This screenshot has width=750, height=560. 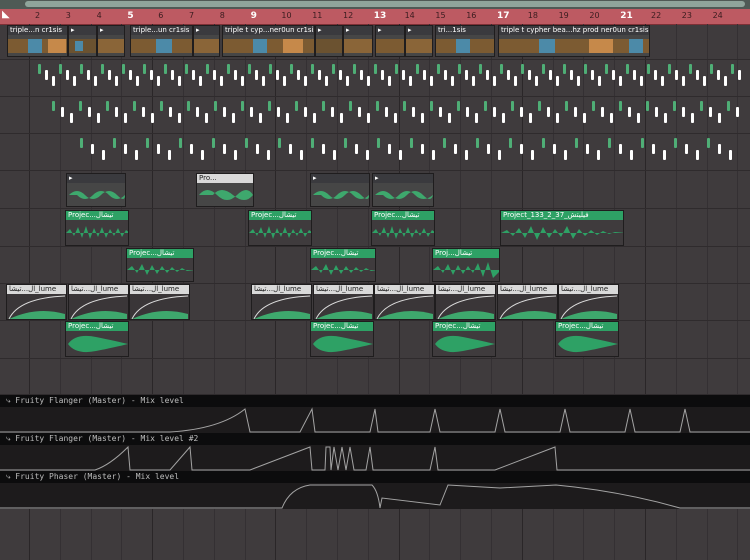 I want to click on automation-lane-header-2: ⤷ Fruity Flanger (Master) - Mix level #2, so click(x=375, y=439).